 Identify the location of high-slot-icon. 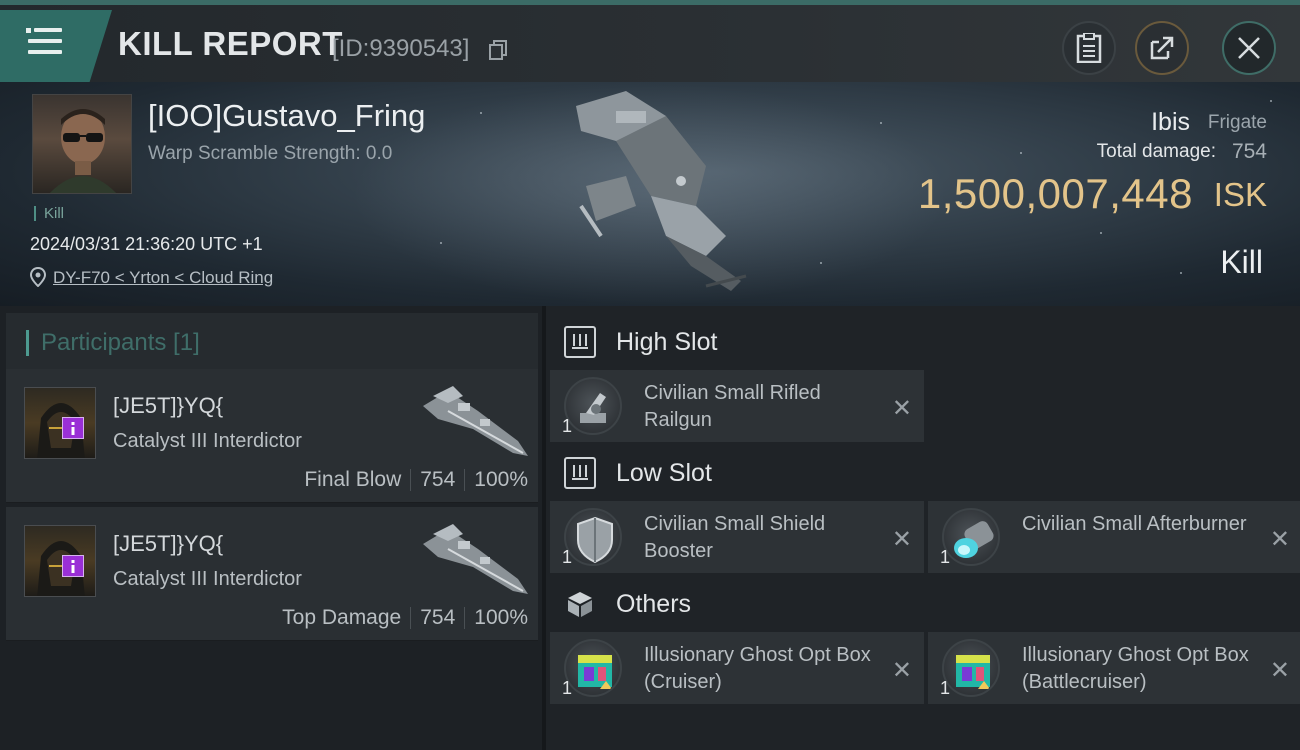
(580, 342).